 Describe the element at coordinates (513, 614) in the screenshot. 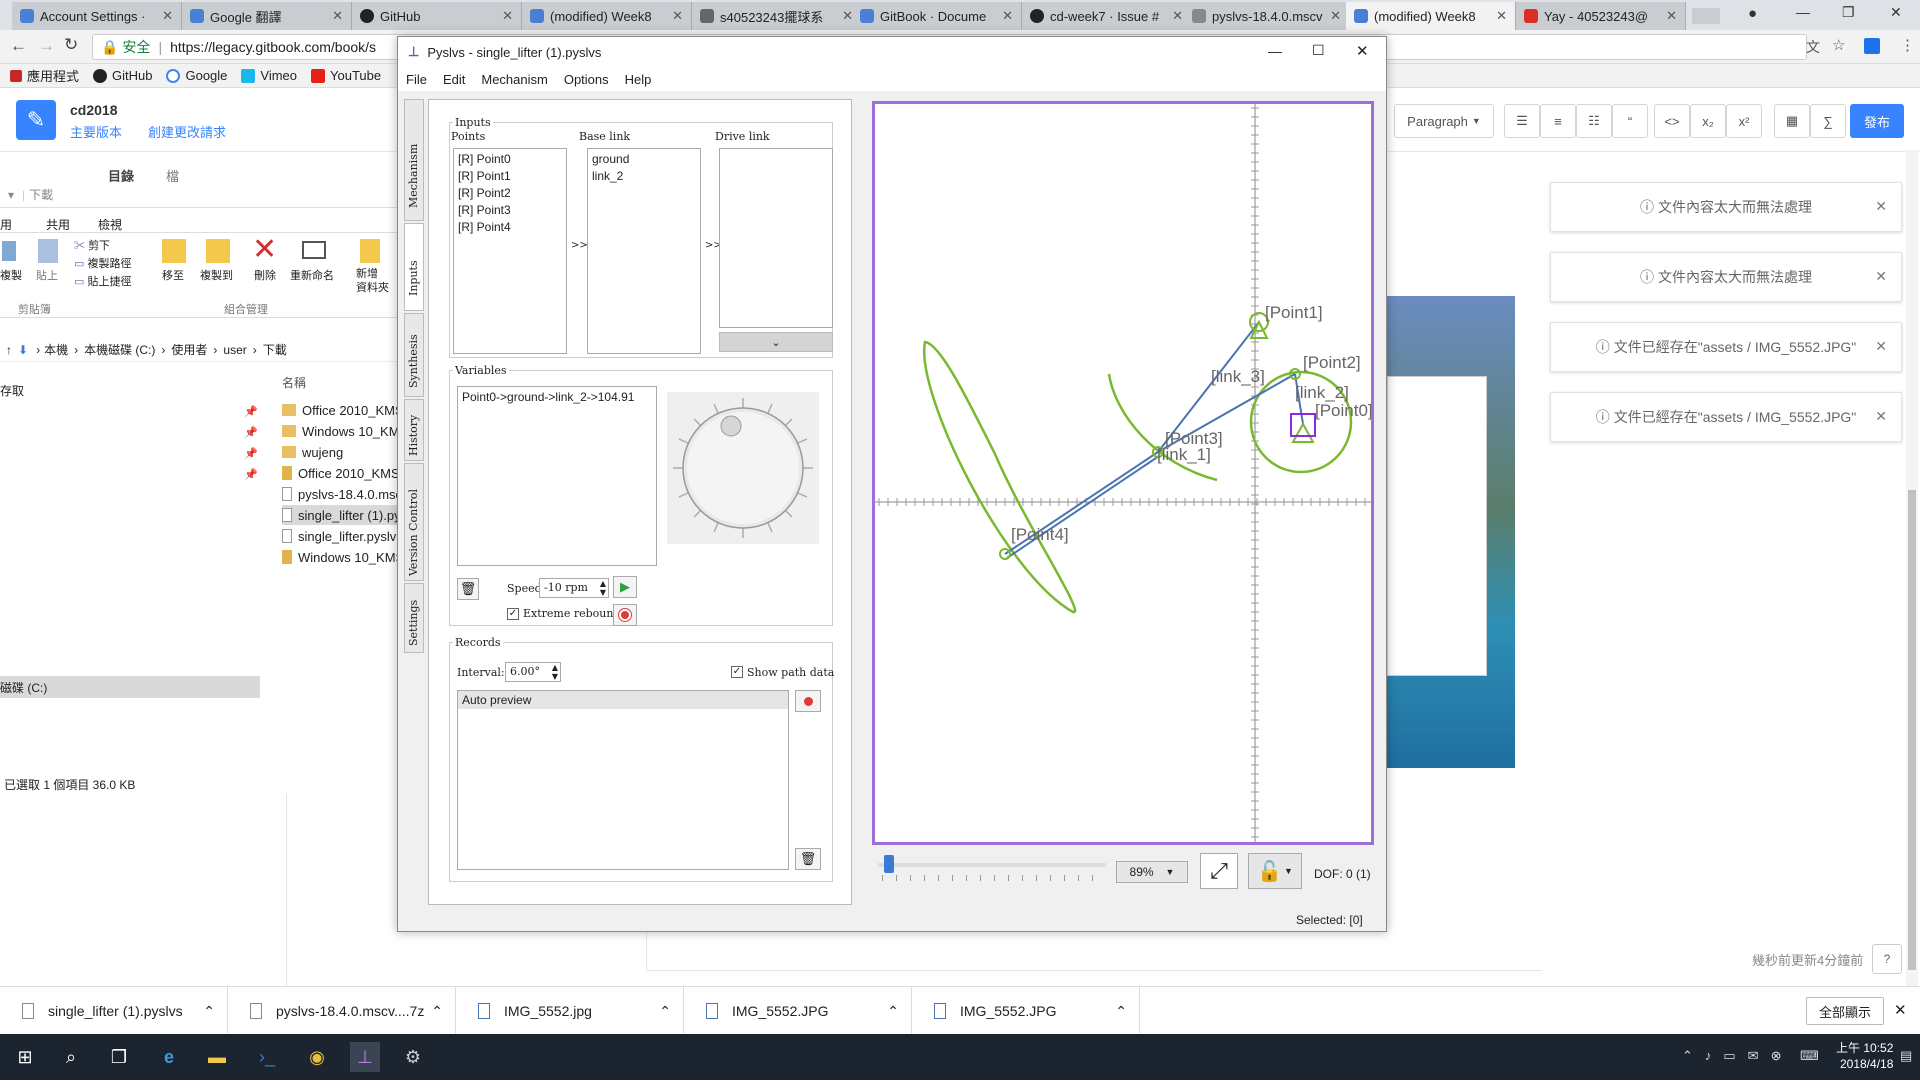

I see `extreme-rebound-checkbox: ✓` at that location.